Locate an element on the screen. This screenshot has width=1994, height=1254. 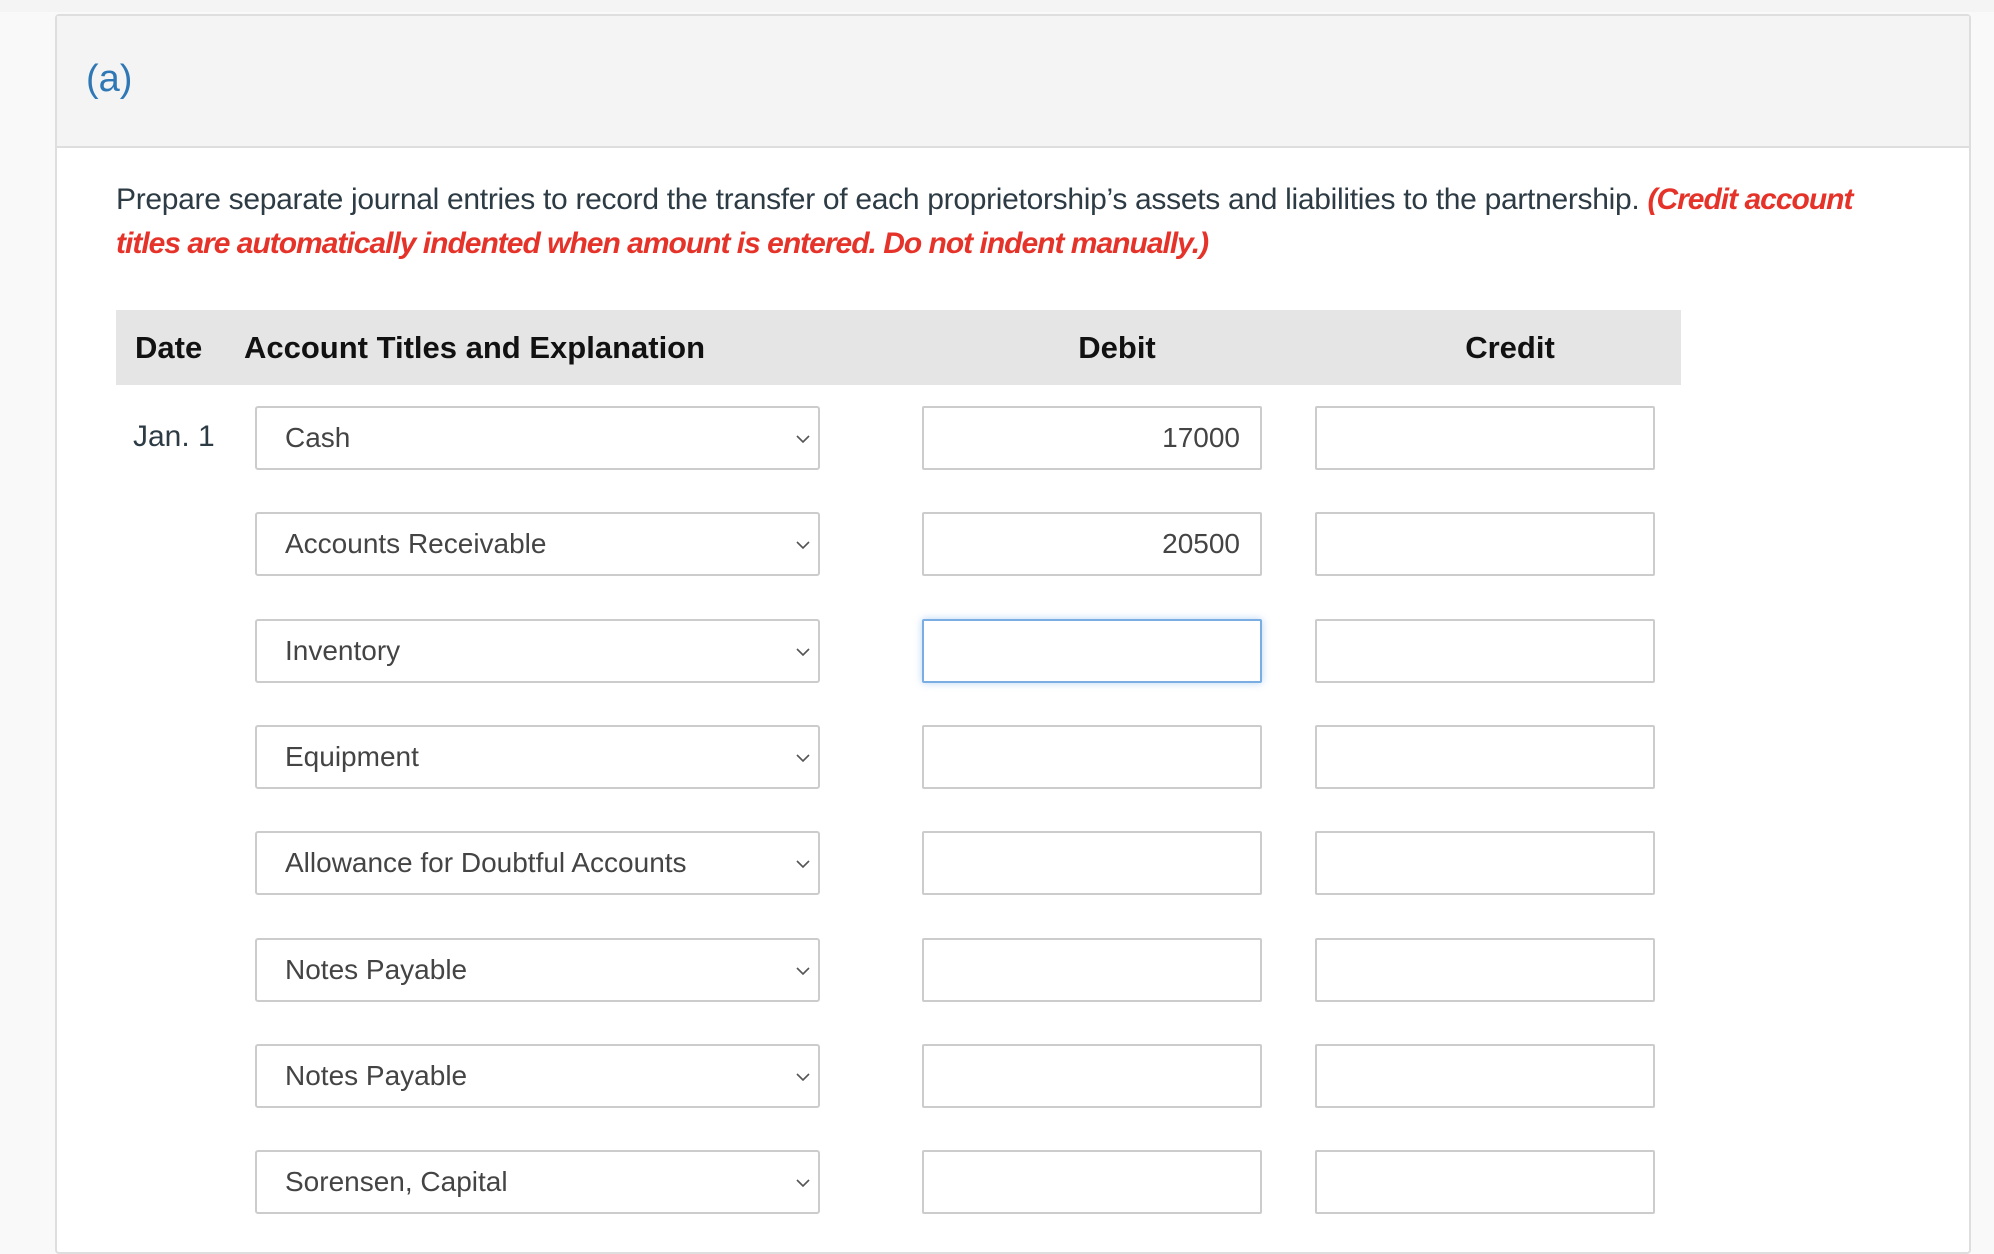
header-account-titles: Account Titles and Explanation is located at coordinates (475, 347).